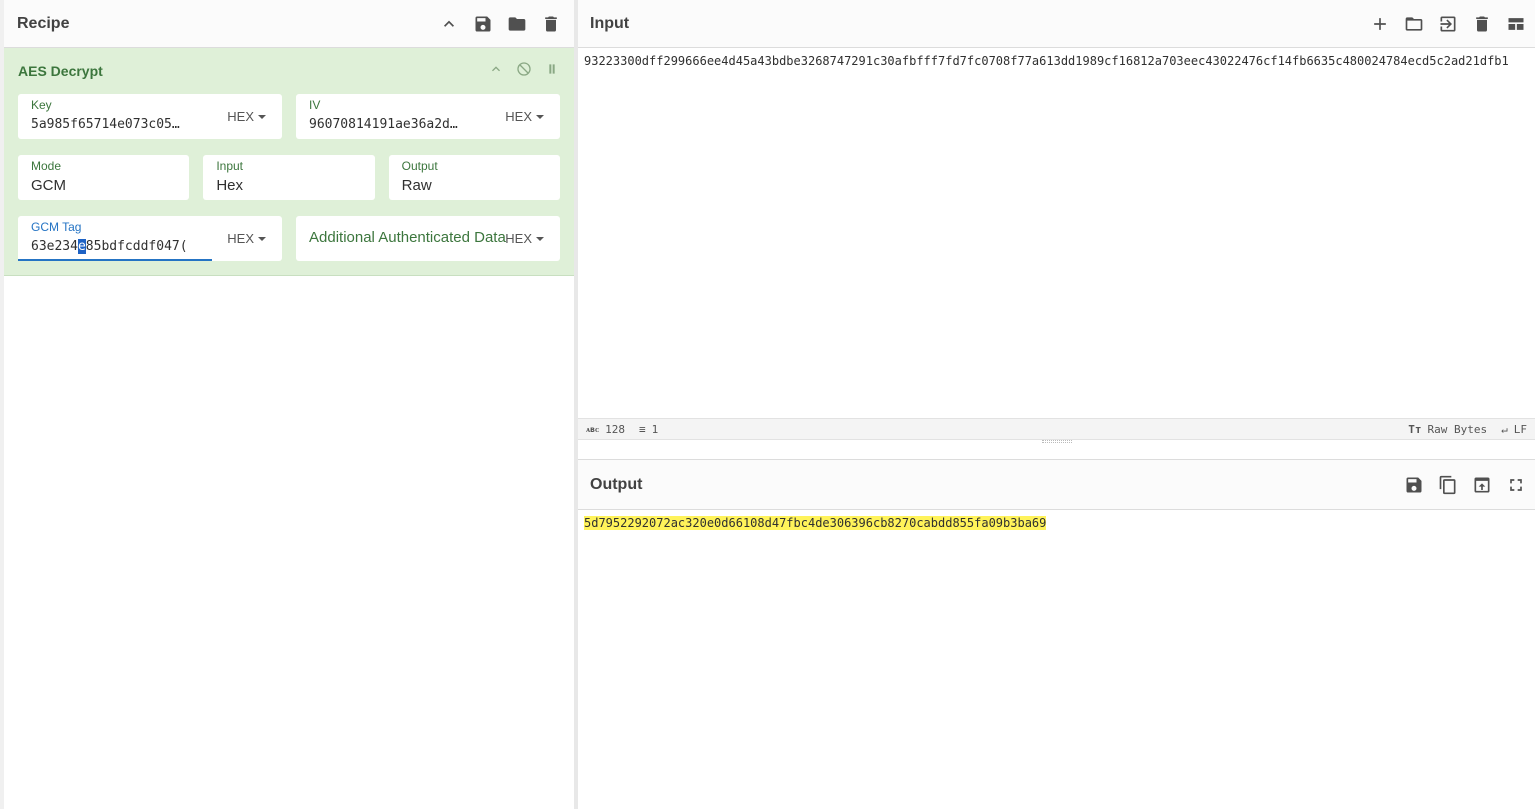 The width and height of the screenshot is (1535, 809). What do you see at coordinates (518, 238) in the screenshot?
I see `aad-format-label: HEX` at bounding box center [518, 238].